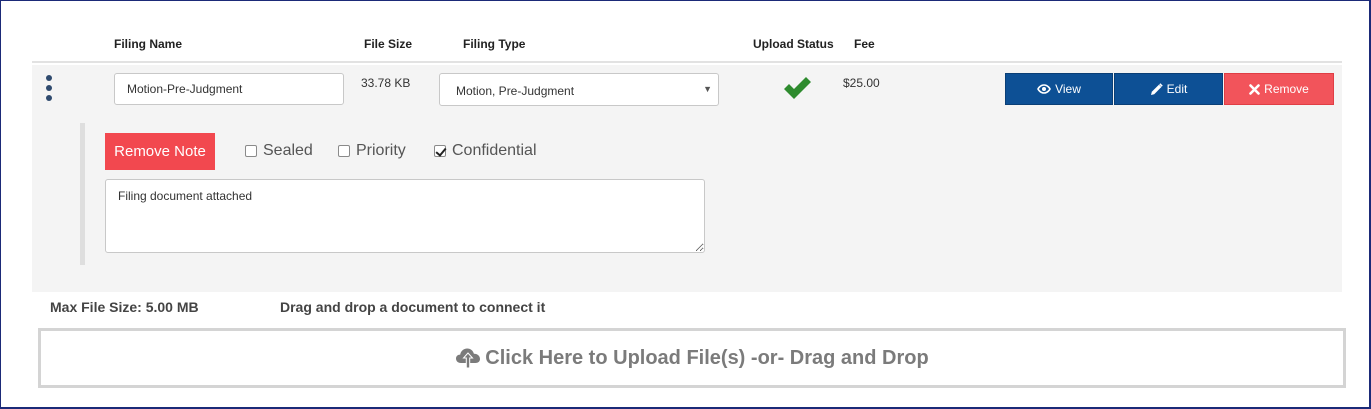 Image resolution: width=1371 pixels, height=409 pixels. I want to click on remove-button: Remove, so click(1279, 89).